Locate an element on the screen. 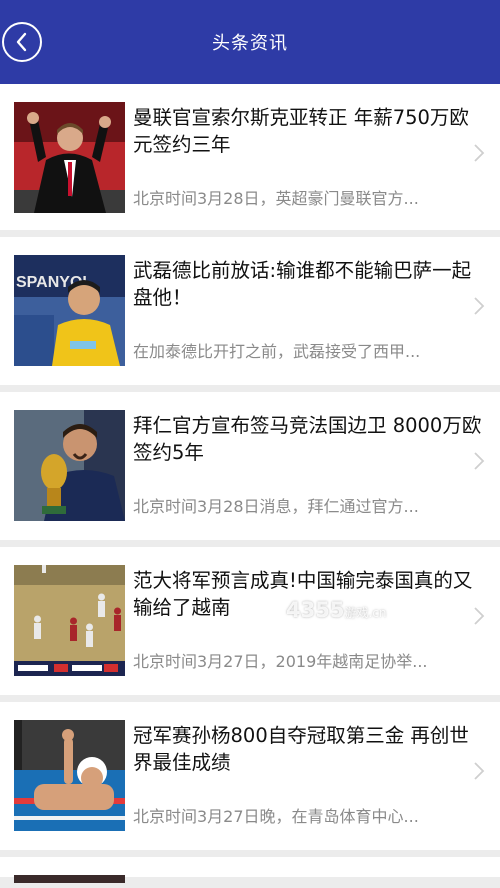 Image resolution: width=500 pixels, height=888 pixels. page-title: 头条资讯 is located at coordinates (250, 43).